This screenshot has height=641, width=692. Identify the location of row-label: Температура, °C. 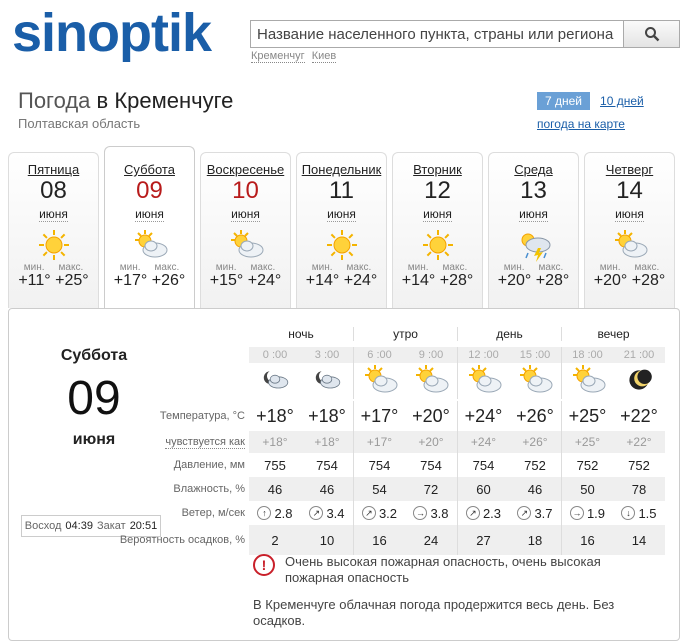
(202, 416).